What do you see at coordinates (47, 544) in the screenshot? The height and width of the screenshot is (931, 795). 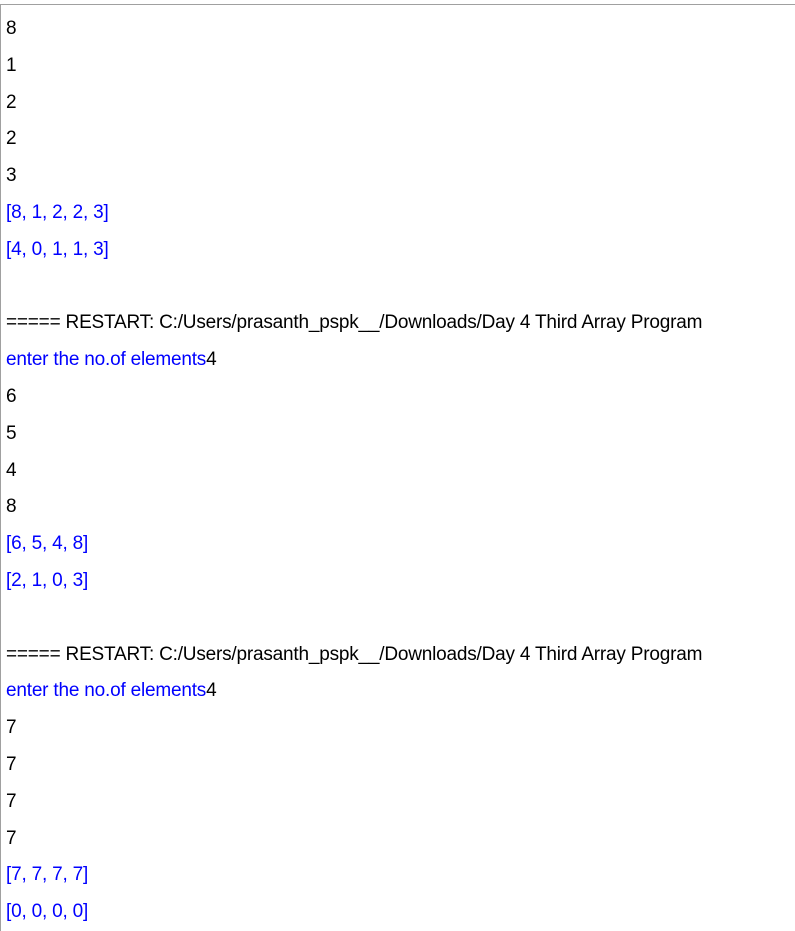 I see `shell-output-line: [6, 5, 4, 8]` at bounding box center [47, 544].